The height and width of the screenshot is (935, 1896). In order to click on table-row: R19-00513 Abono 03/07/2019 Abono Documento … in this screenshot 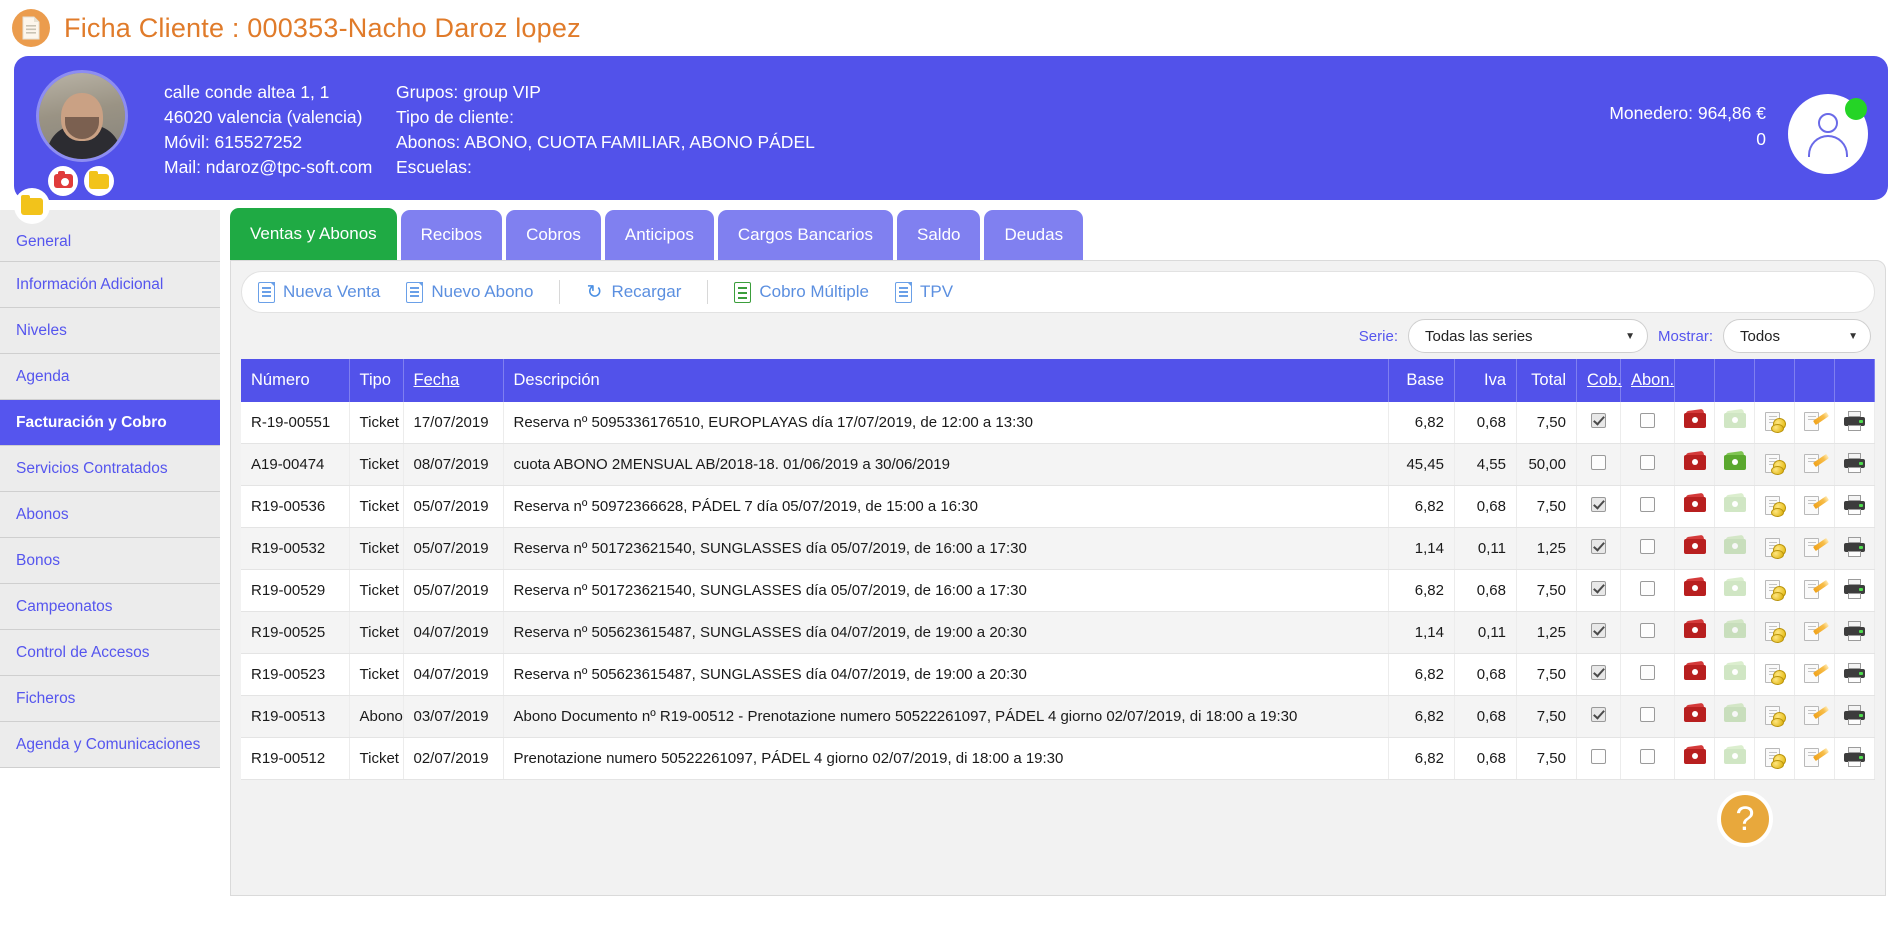, I will do `click(1058, 716)`.